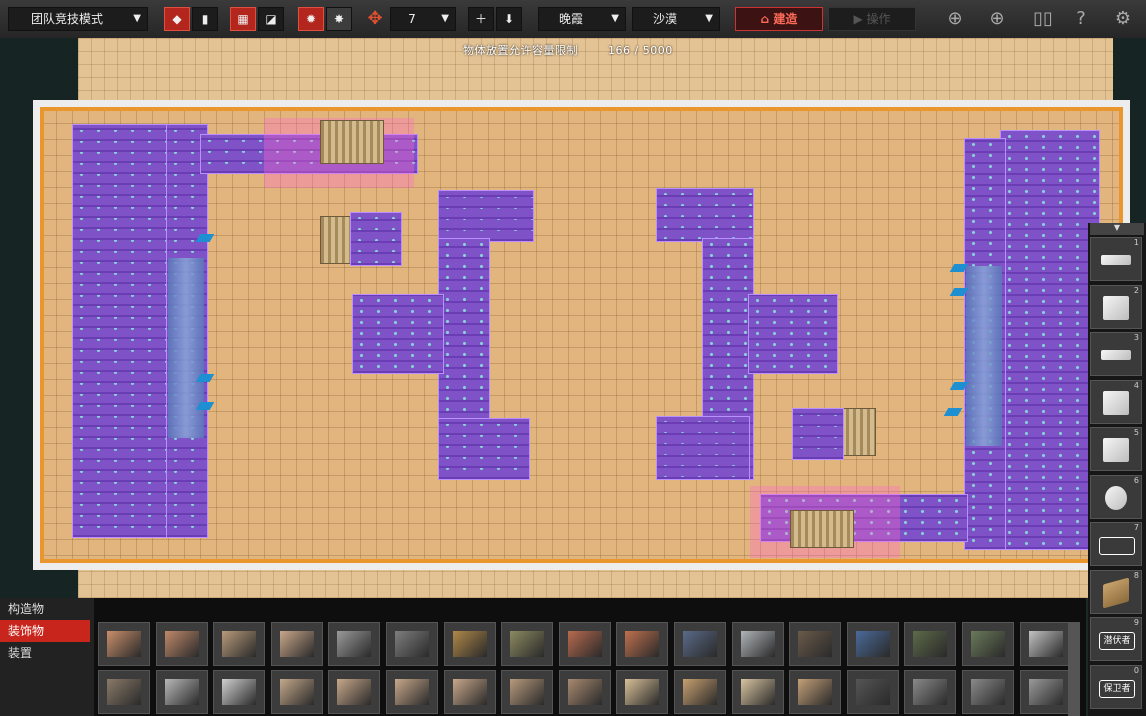 Image resolution: width=1146 pixels, height=716 pixels. I want to click on shadow-toggle-button: ✸, so click(339, 19).